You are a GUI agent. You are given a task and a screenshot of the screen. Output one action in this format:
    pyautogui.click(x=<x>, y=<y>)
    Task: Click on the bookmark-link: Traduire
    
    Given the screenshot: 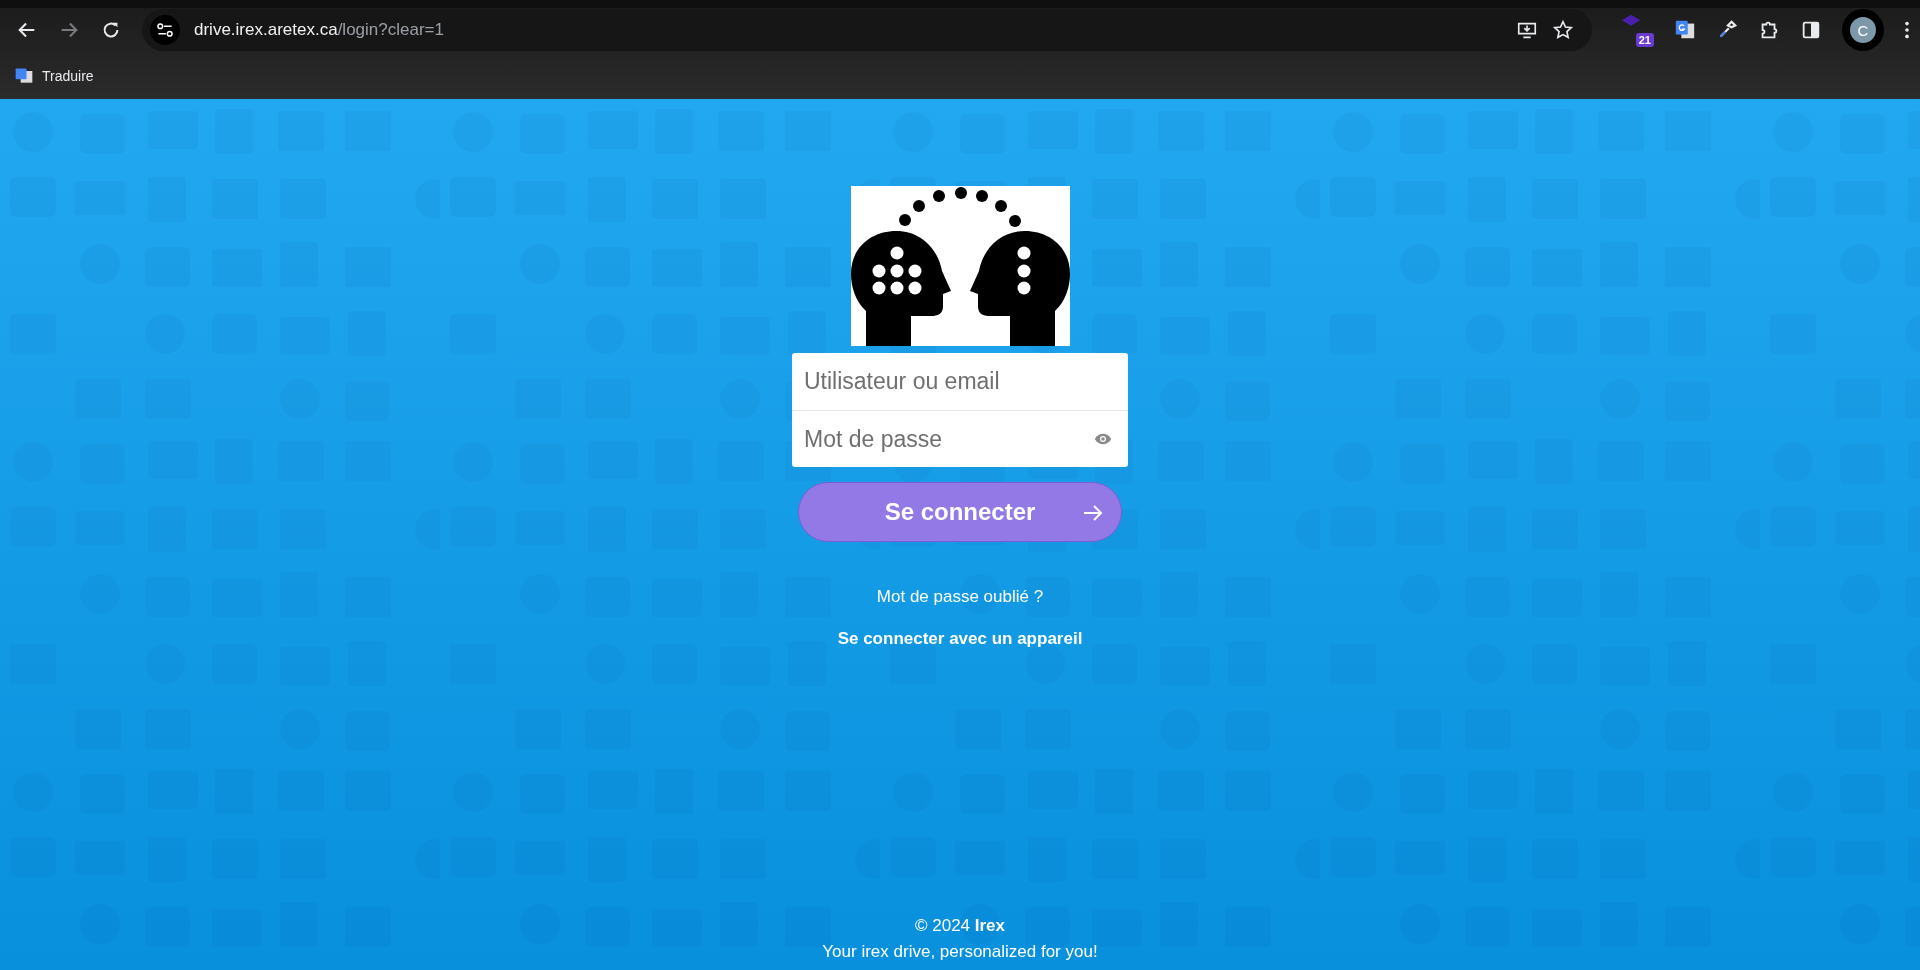 What is the action you would take?
    pyautogui.click(x=54, y=75)
    